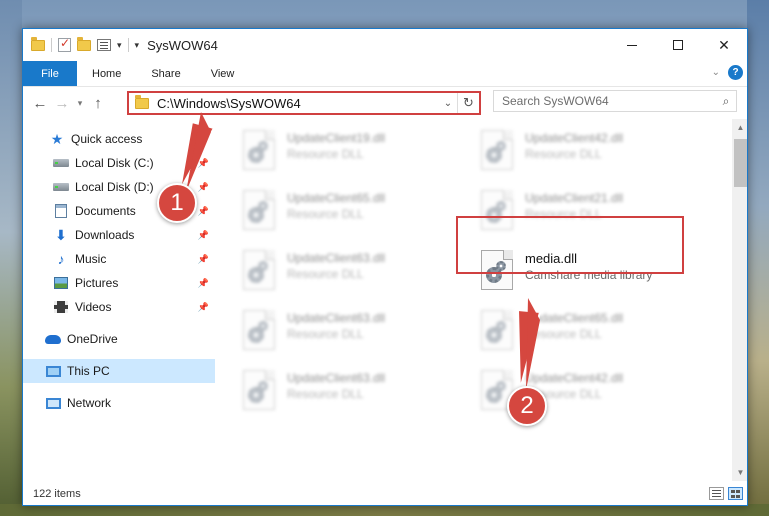 This screenshot has height=516, width=769. I want to click on music-icon: ♪, so click(61, 259).